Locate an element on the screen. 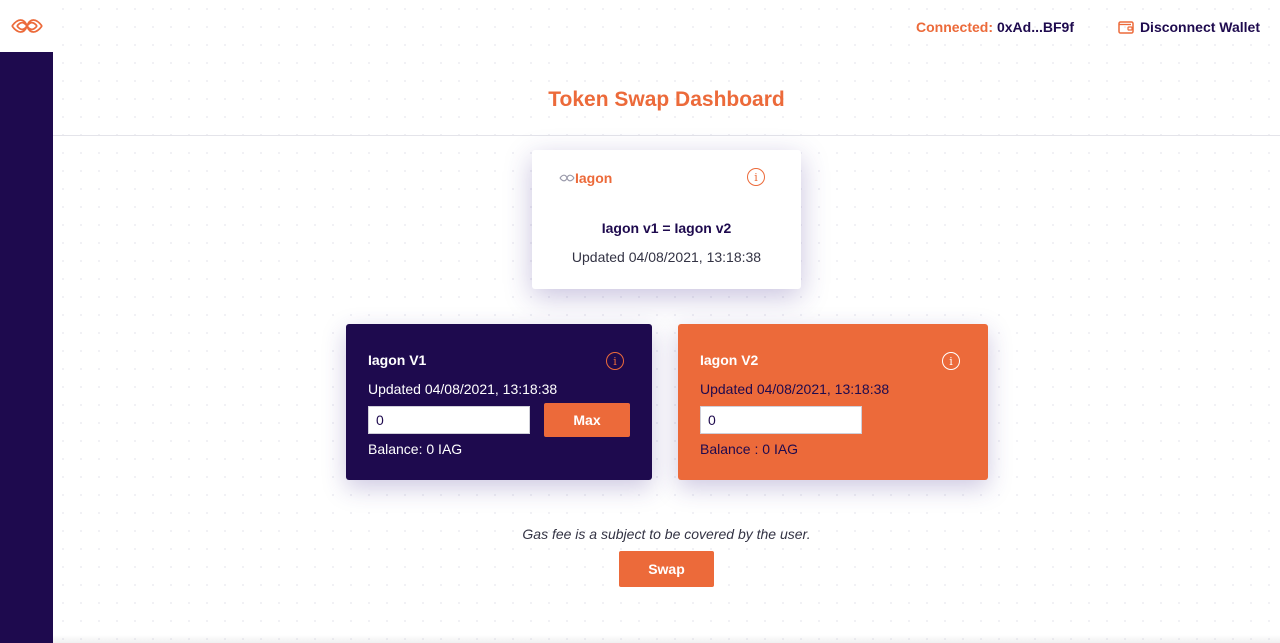 Image resolution: width=1280 pixels, height=643 pixels. token-v1-balance: Balance: 0 IAG is located at coordinates (415, 449).